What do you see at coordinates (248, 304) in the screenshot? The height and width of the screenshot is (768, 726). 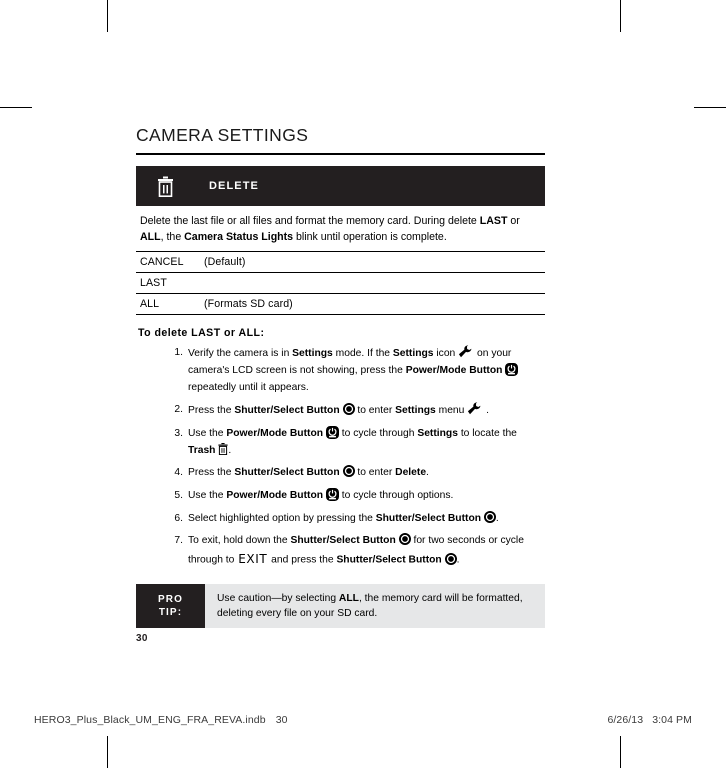 I see `option-note: (Formats SD card)` at bounding box center [248, 304].